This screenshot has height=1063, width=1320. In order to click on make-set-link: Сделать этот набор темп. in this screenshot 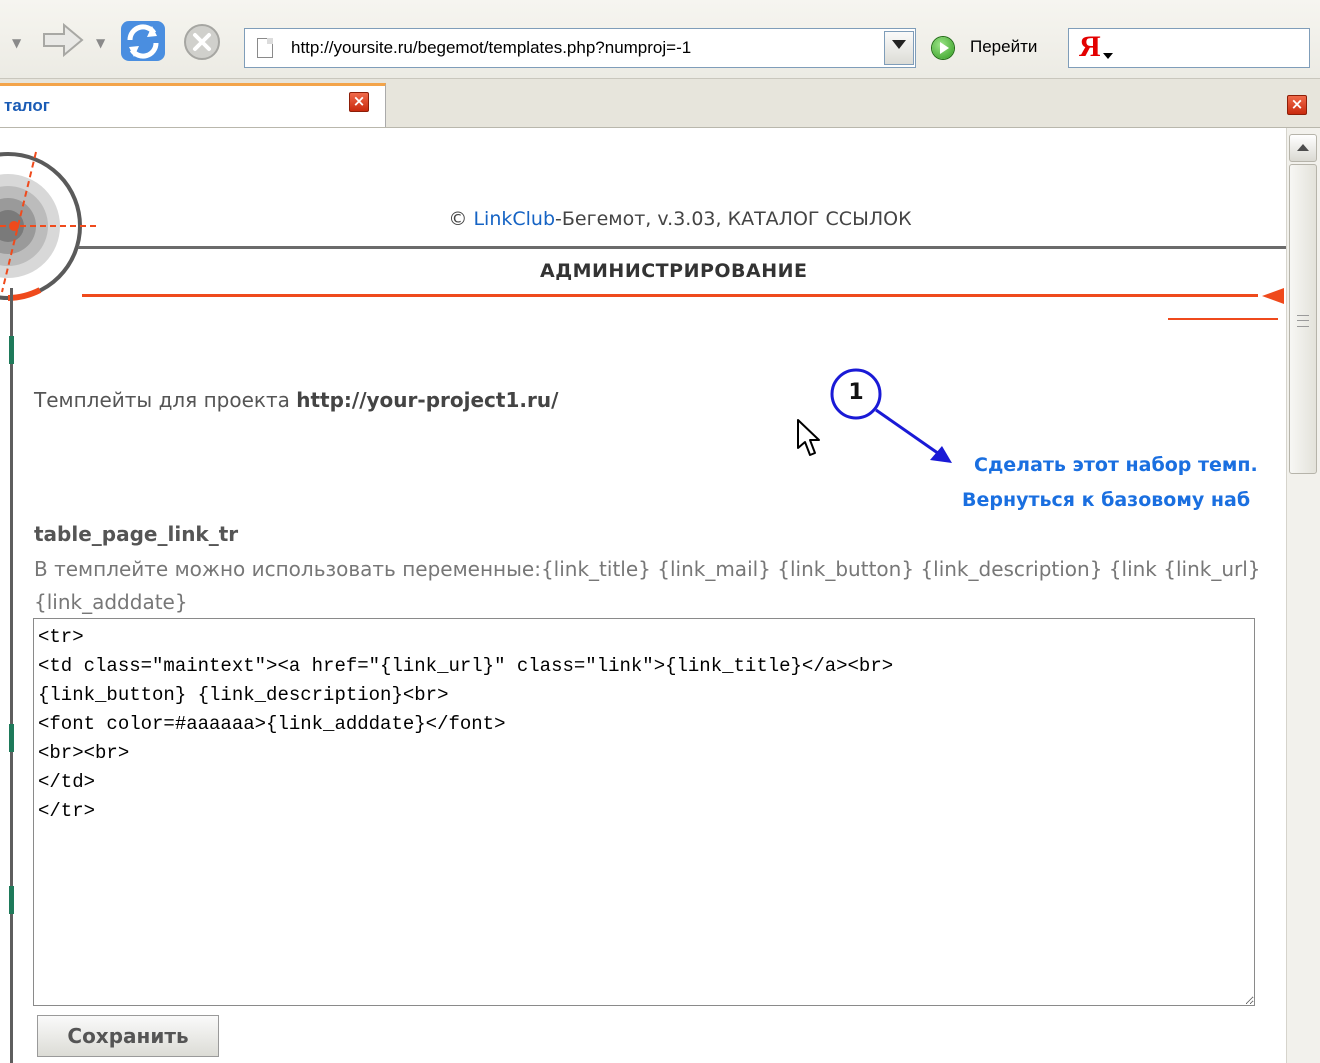, I will do `click(1116, 465)`.